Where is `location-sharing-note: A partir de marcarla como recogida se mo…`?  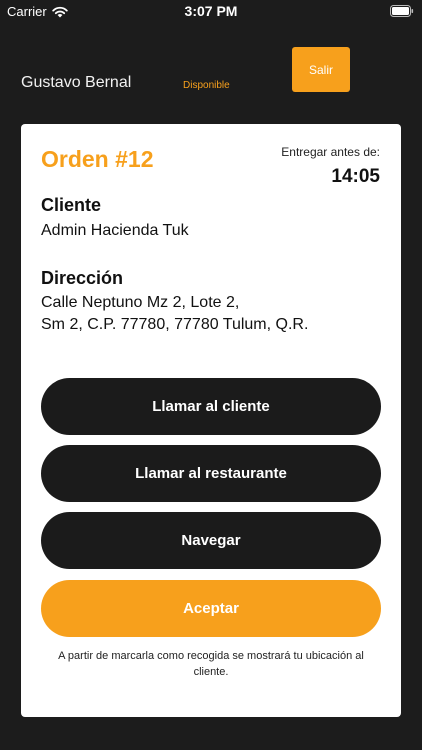 location-sharing-note: A partir de marcarla como recogida se mo… is located at coordinates (211, 664).